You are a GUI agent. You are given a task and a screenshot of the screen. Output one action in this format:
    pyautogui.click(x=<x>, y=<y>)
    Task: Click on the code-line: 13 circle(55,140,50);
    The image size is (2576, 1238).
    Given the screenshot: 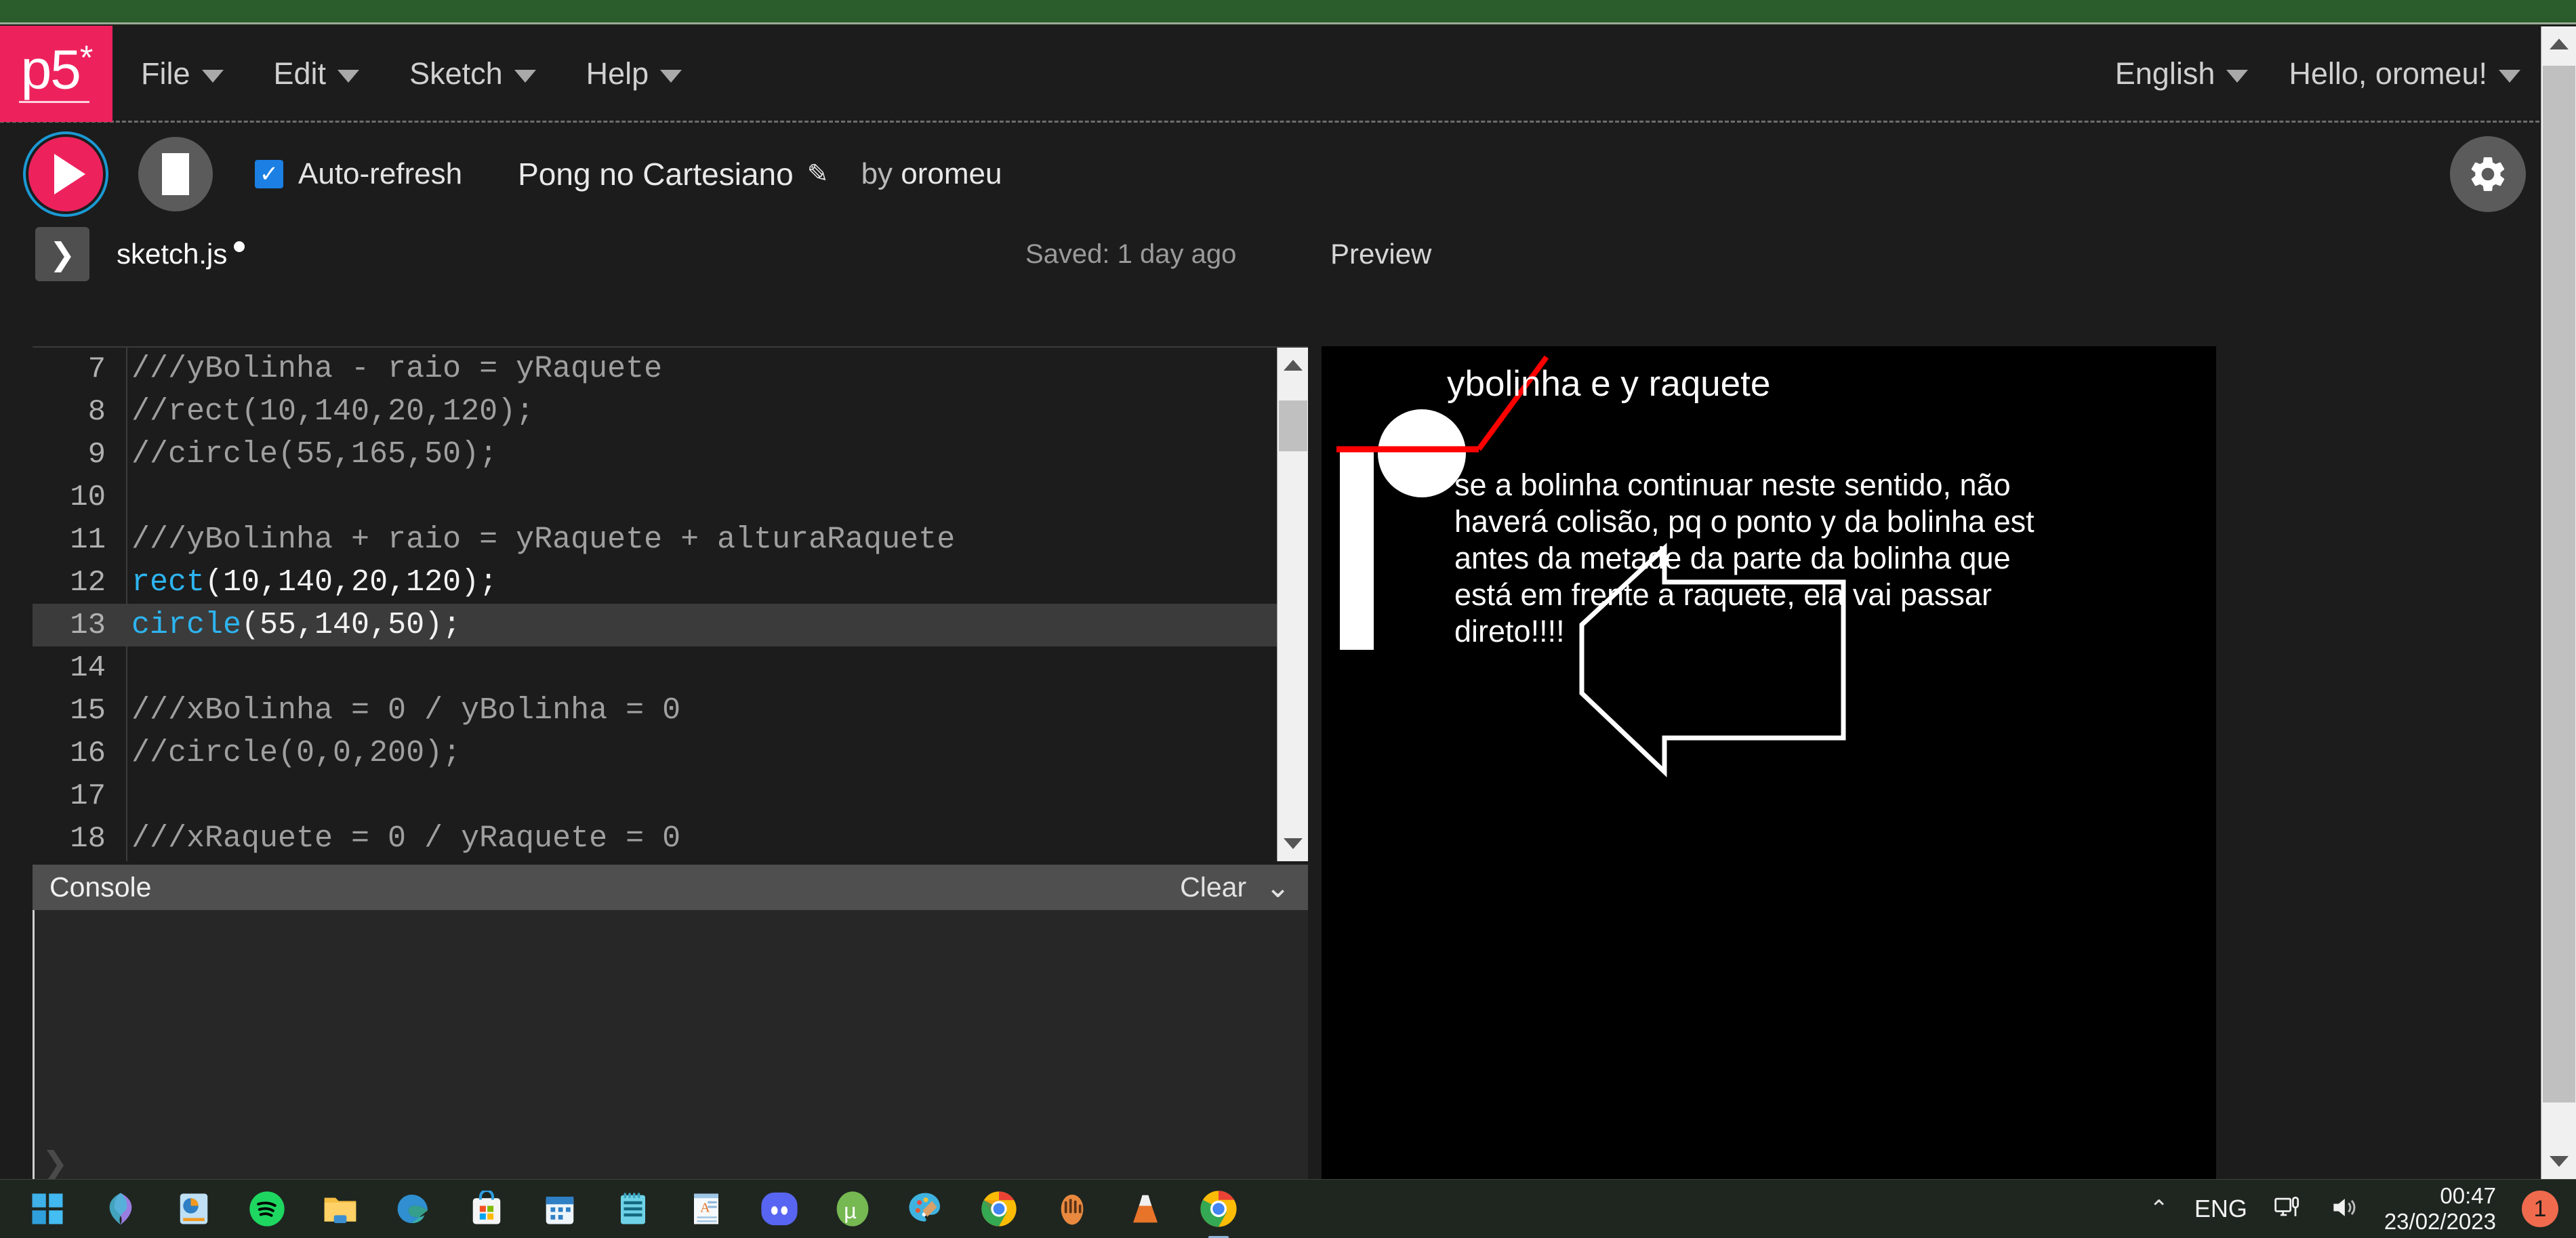 What is the action you would take?
    pyautogui.click(x=671, y=625)
    